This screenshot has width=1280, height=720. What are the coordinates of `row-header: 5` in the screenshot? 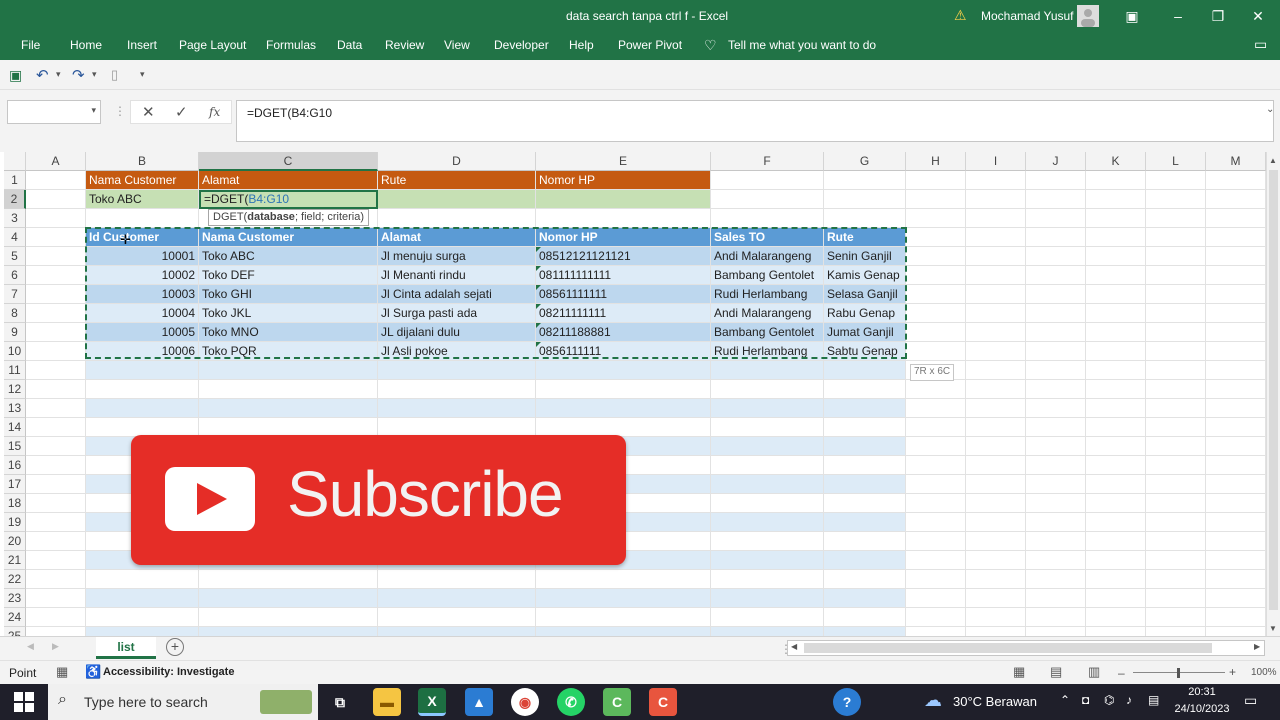 It's located at (15, 256).